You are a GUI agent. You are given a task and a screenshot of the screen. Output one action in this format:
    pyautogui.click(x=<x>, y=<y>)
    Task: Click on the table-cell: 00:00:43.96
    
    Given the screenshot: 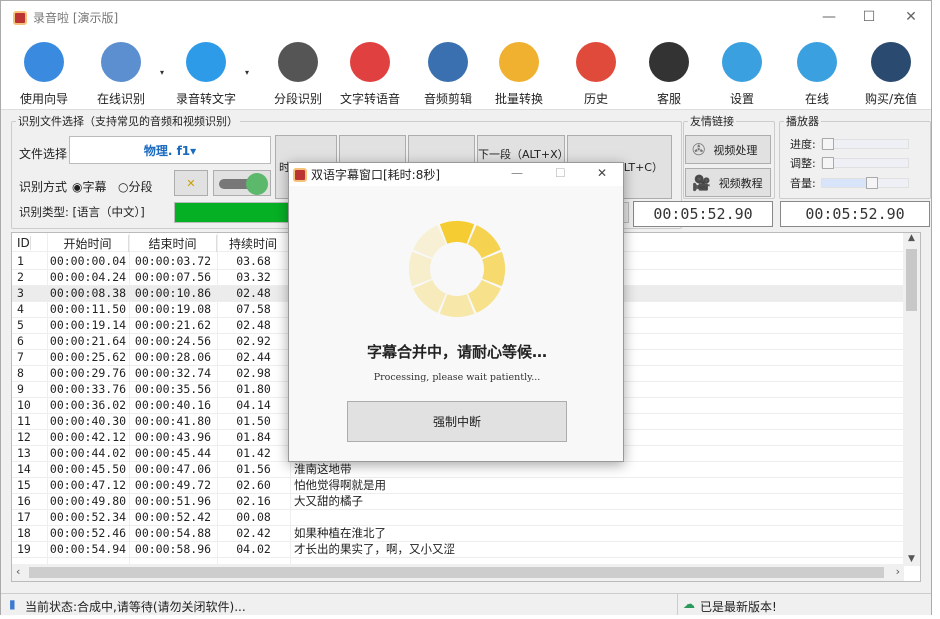 What is the action you would take?
    pyautogui.click(x=173, y=437)
    